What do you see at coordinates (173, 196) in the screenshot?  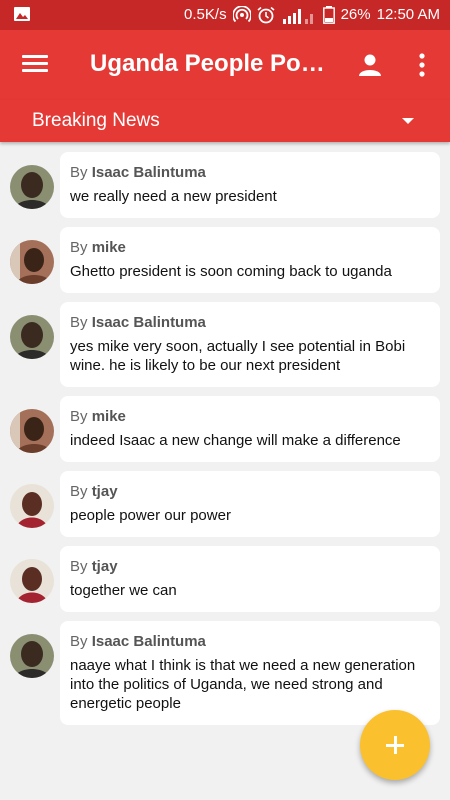 I see `message-text: we really need a new president` at bounding box center [173, 196].